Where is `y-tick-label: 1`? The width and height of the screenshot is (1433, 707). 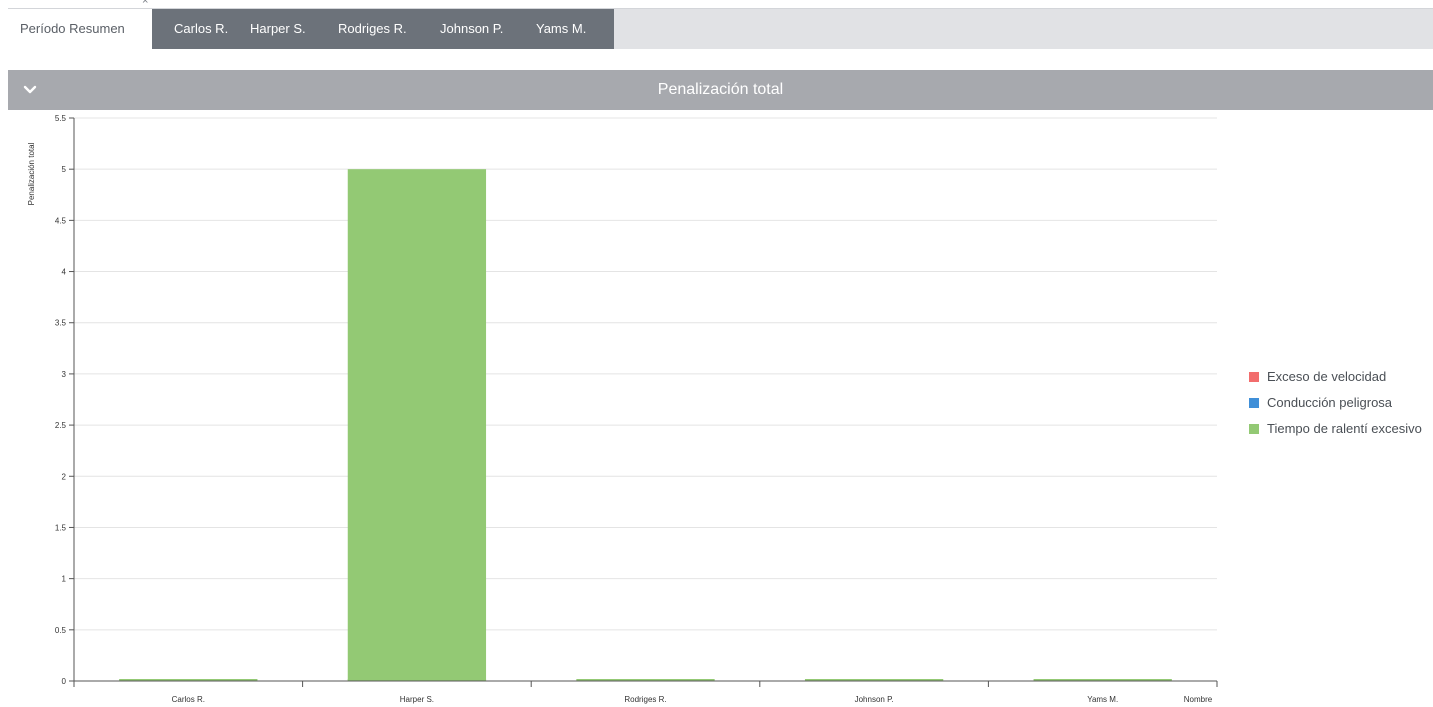
y-tick-label: 1 is located at coordinates (64, 579).